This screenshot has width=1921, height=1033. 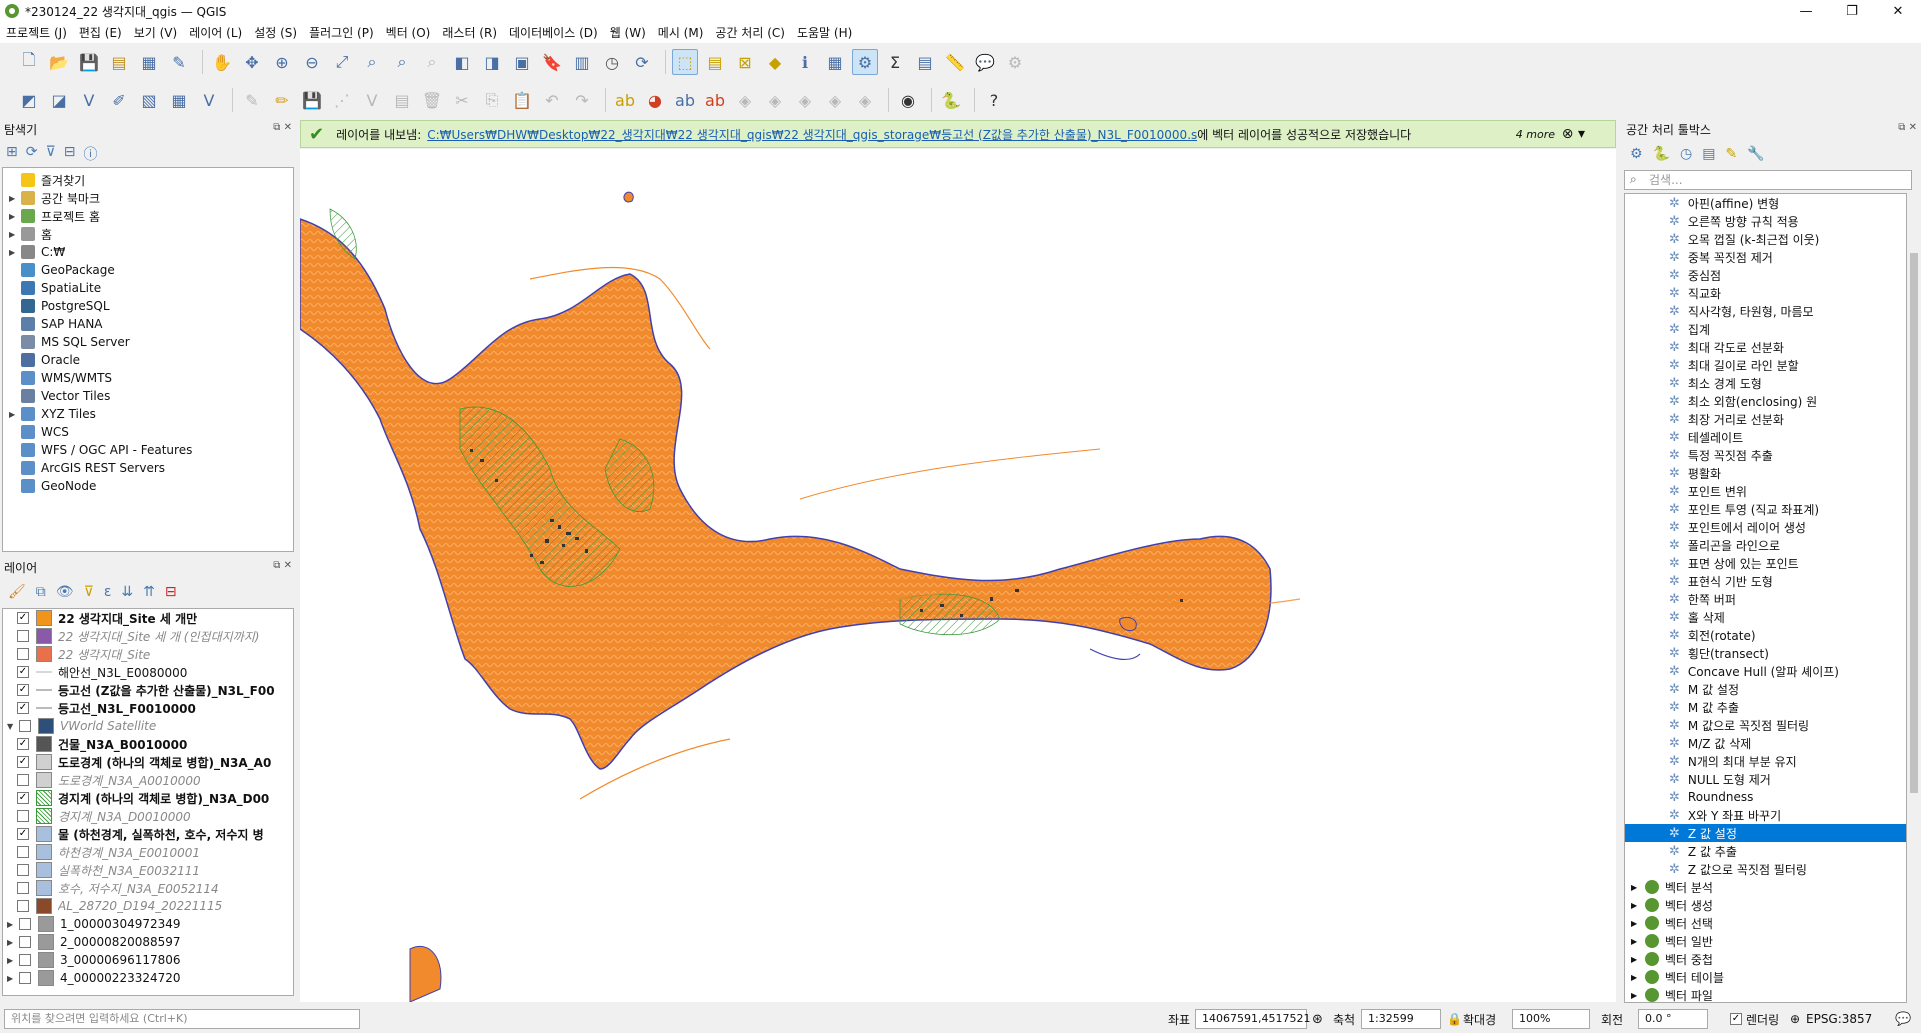 What do you see at coordinates (1765, 203) in the screenshot?
I see `algorithm-item: ✲ 아핀(affine) 변형` at bounding box center [1765, 203].